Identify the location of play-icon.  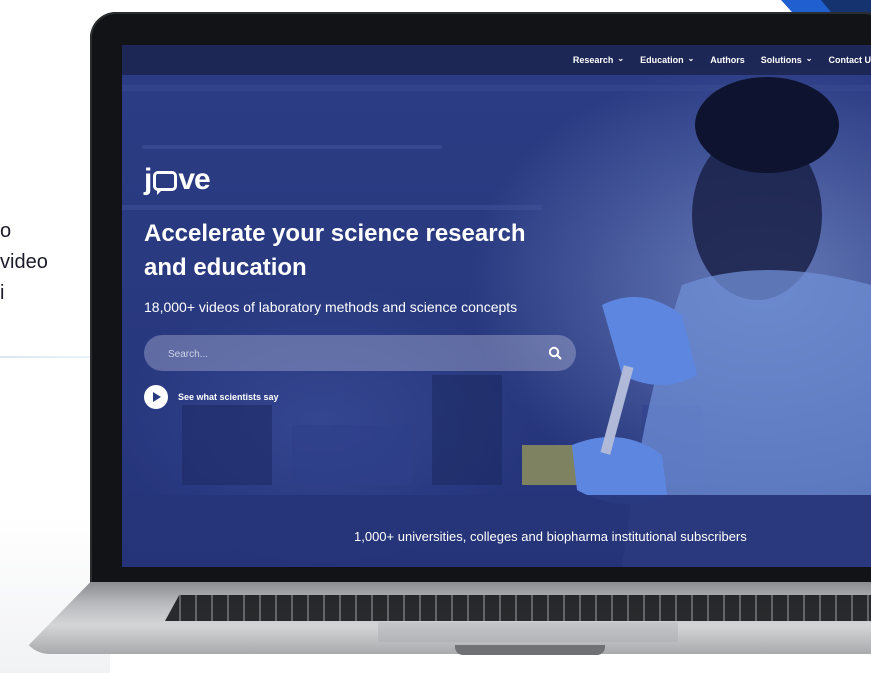
(157, 397).